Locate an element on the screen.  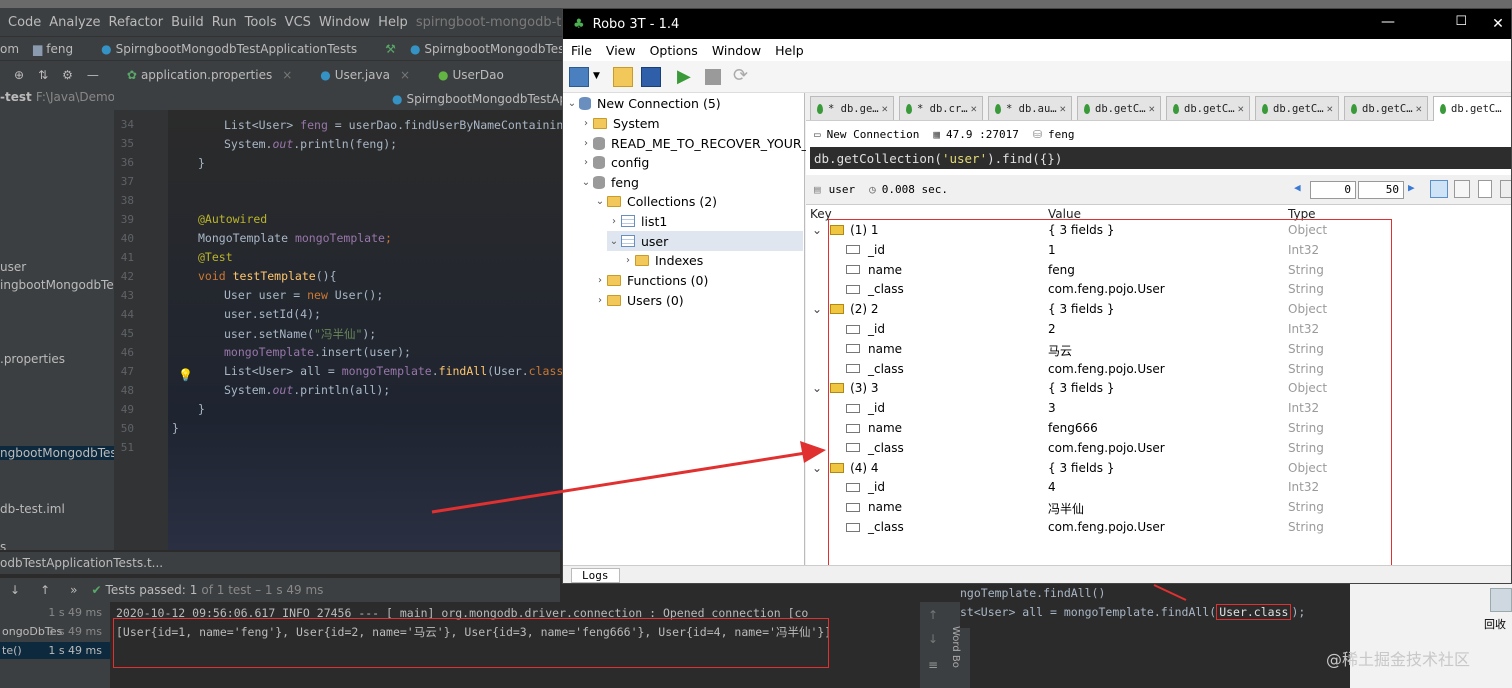
tab-user-java: ● User.java × is located at coordinates (365, 75).